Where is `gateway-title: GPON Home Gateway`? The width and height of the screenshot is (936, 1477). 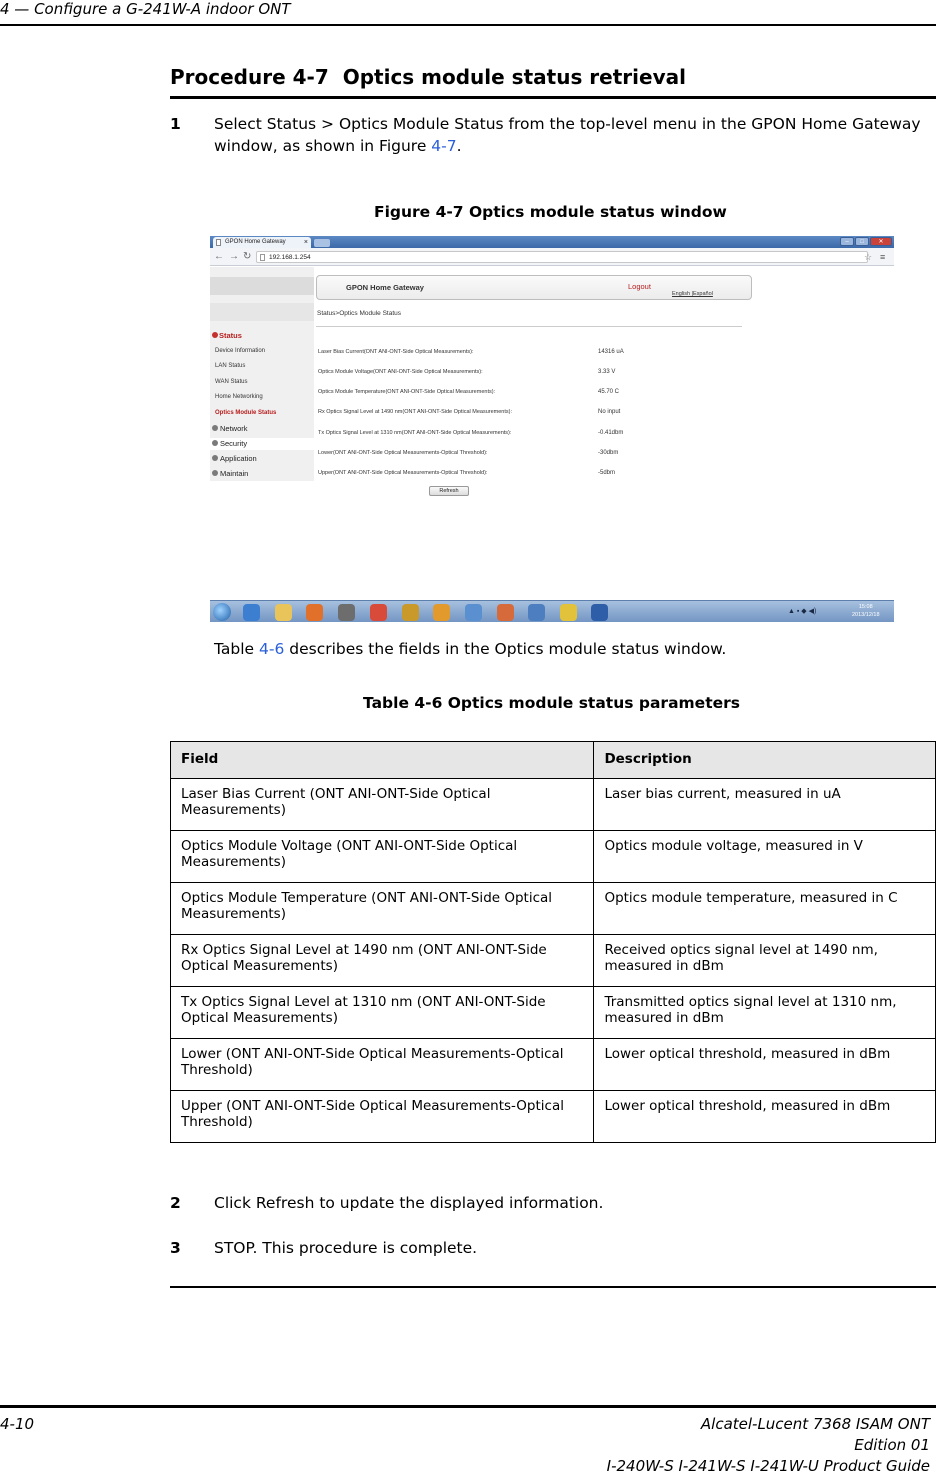
gateway-title: GPON Home Gateway is located at coordinates (385, 287).